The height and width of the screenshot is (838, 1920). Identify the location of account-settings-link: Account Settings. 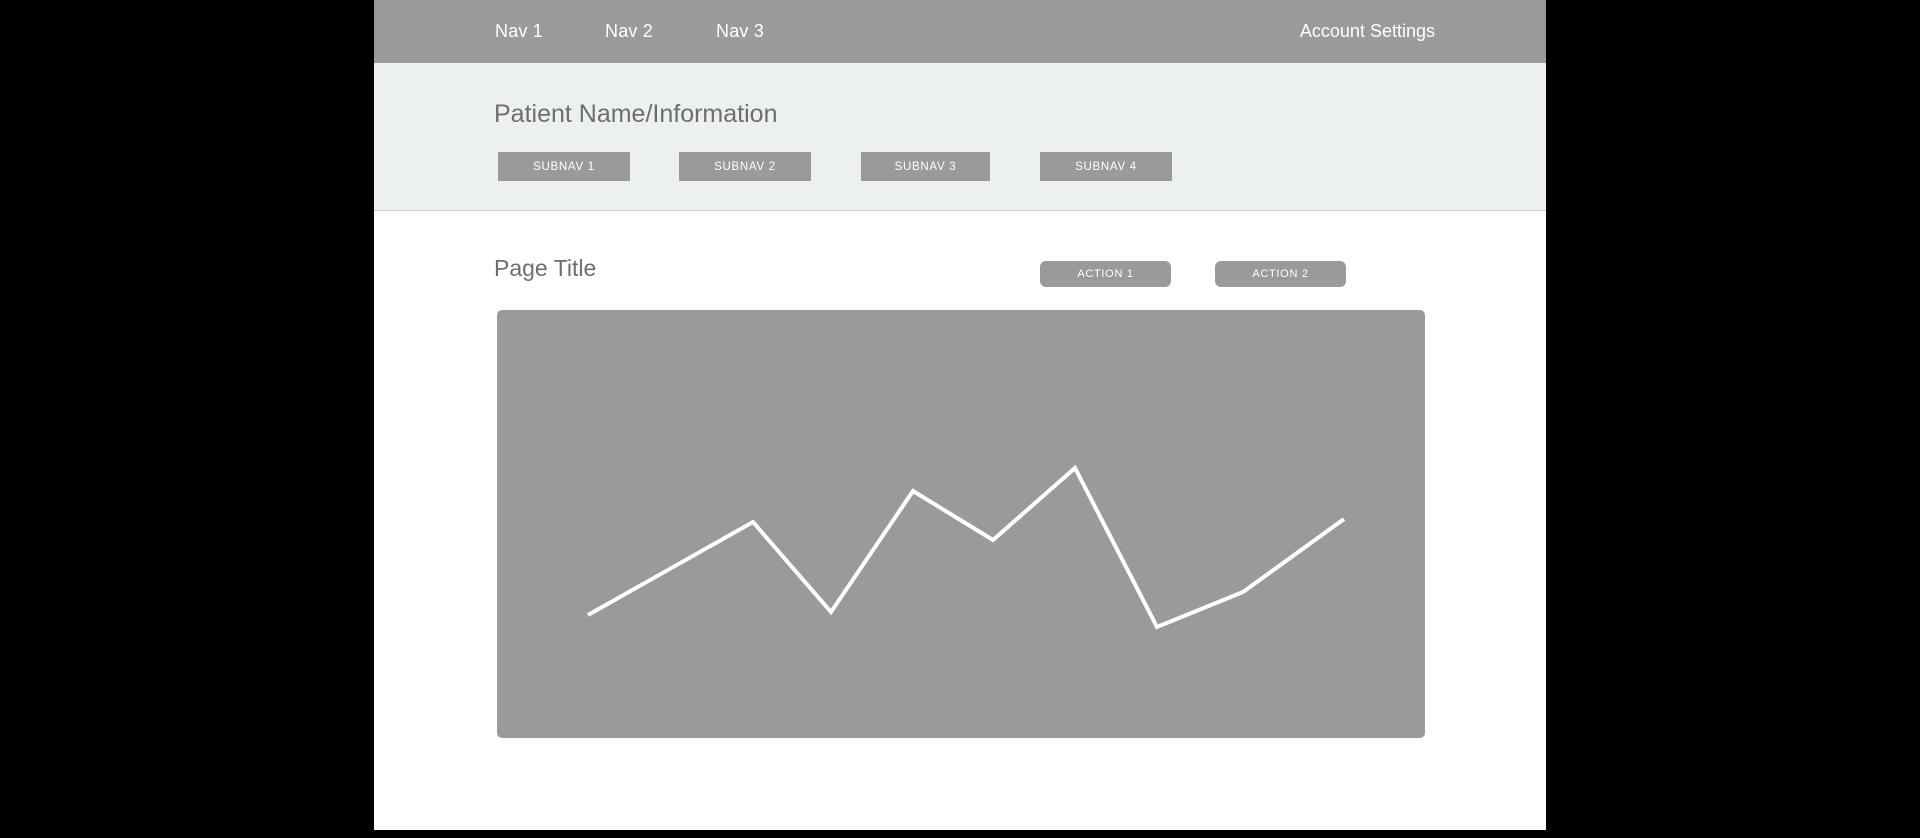
(1367, 31).